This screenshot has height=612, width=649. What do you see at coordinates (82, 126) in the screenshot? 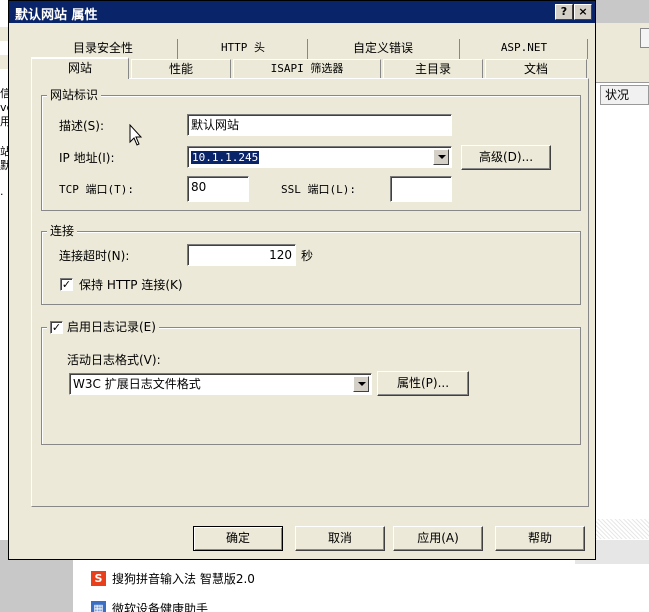
I see `description-label: 描述(S):` at bounding box center [82, 126].